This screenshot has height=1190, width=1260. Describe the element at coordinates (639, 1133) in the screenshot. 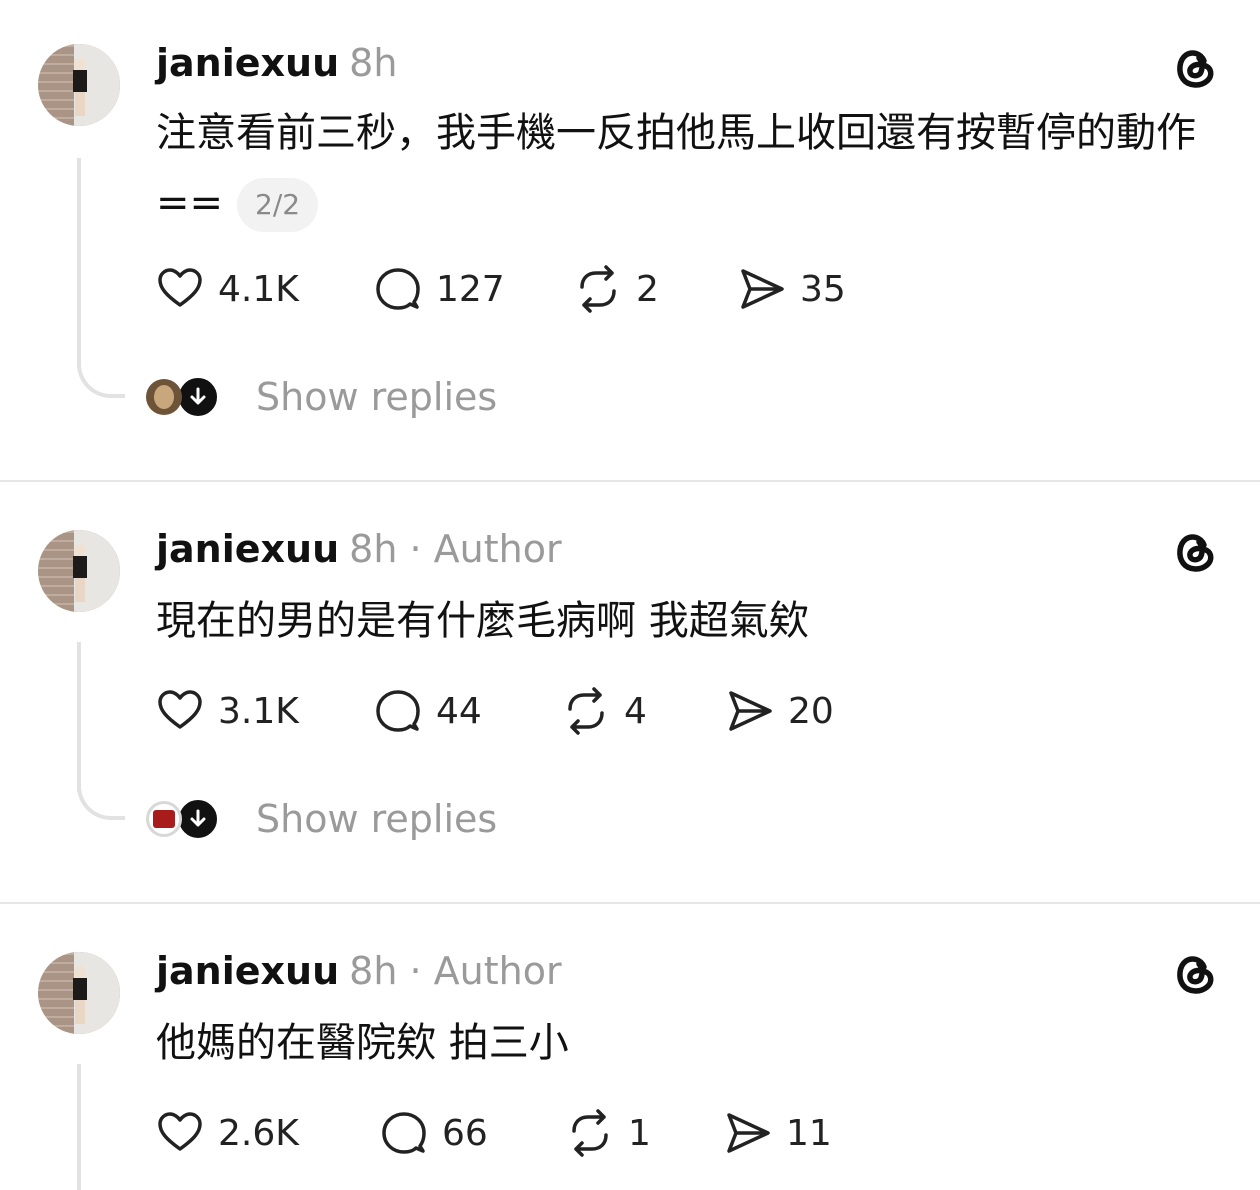

I see `repost-count: 1` at that location.